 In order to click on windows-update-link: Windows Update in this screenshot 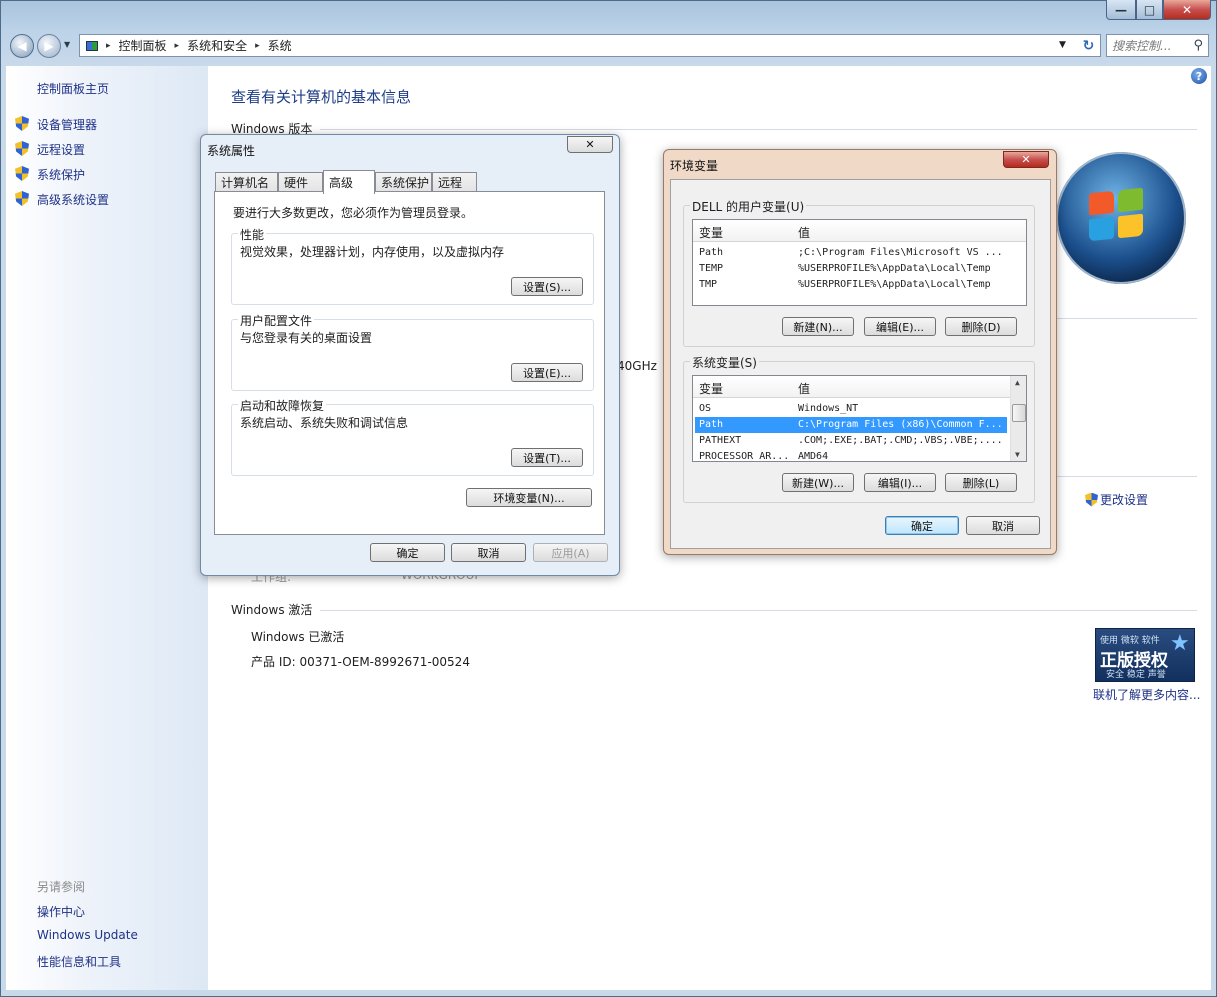, I will do `click(87, 935)`.